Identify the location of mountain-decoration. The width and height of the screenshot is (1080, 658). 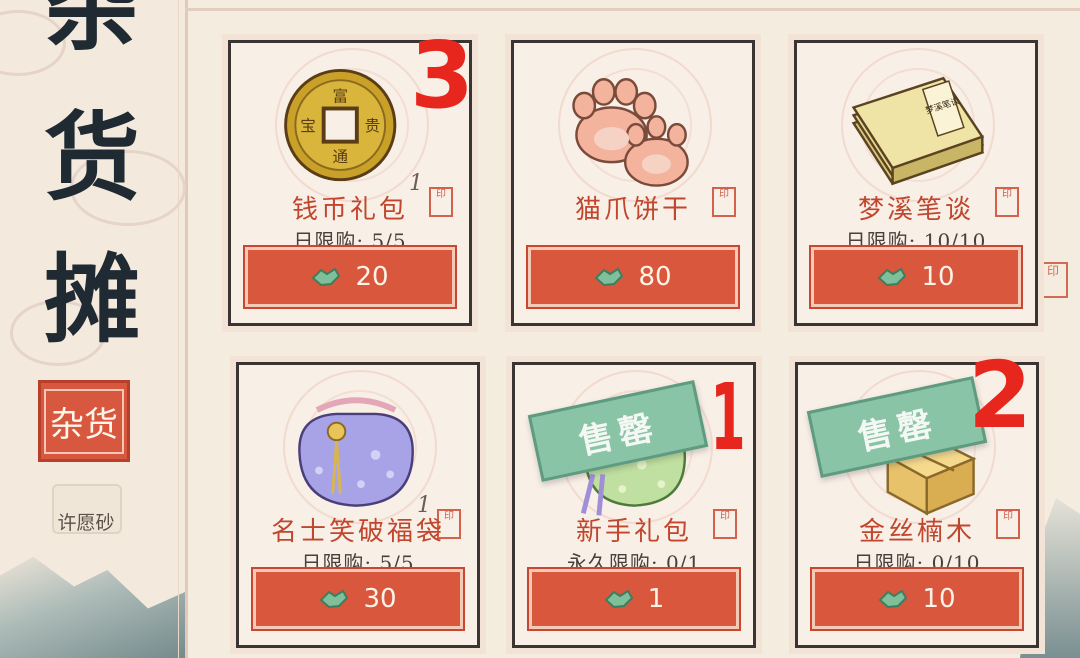
(92, 607).